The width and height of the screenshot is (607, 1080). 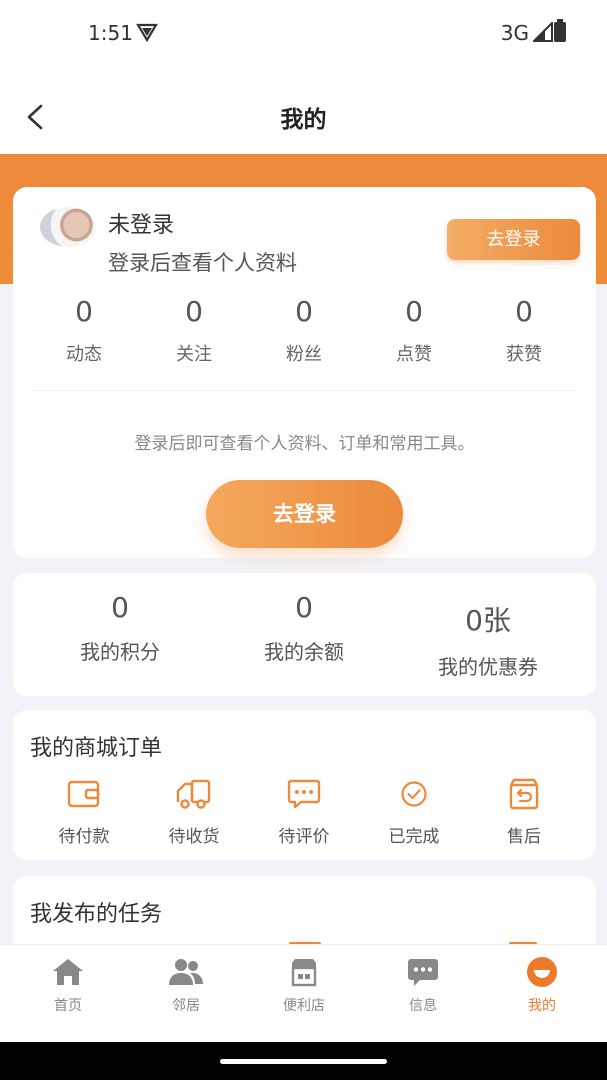 I want to click on avatar, so click(x=68, y=227).